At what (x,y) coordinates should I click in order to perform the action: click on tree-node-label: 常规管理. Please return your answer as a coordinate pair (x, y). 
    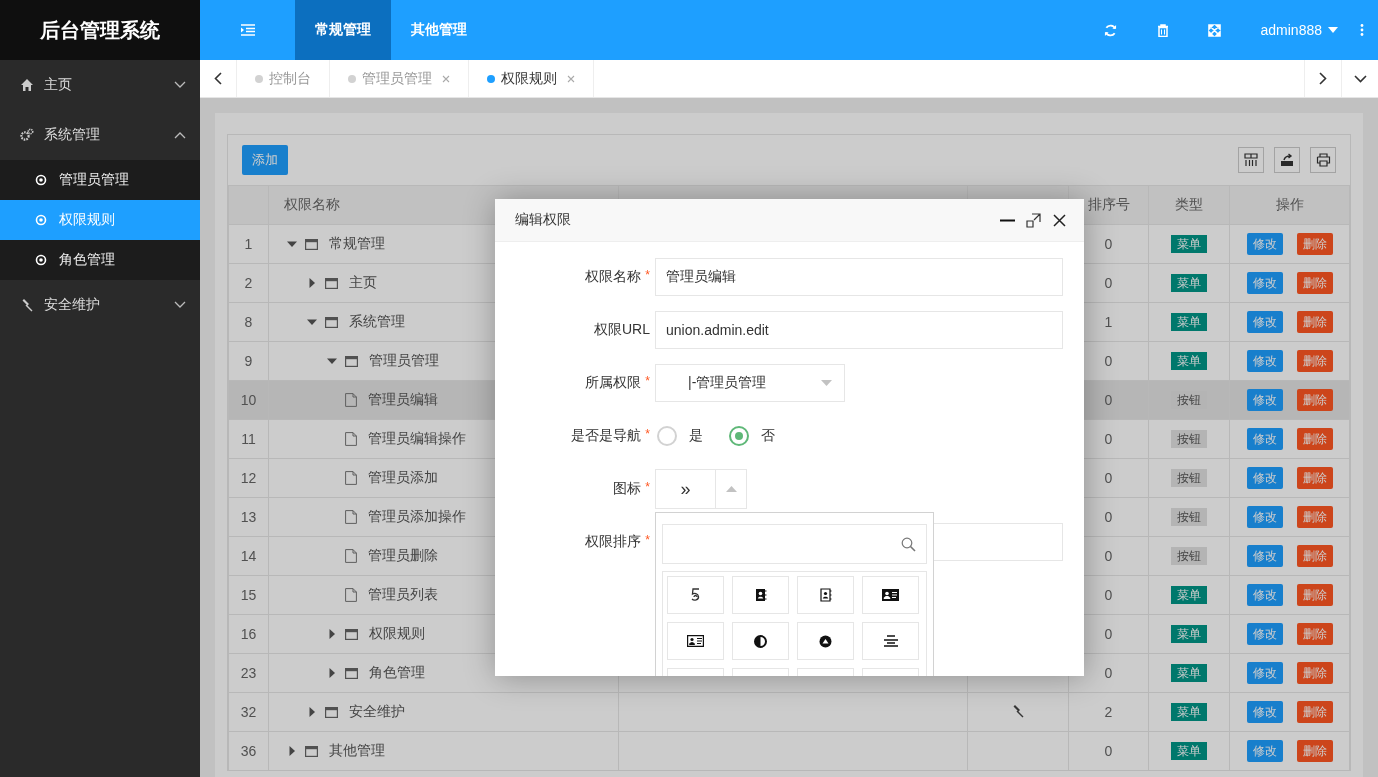
    Looking at the image, I should click on (357, 244).